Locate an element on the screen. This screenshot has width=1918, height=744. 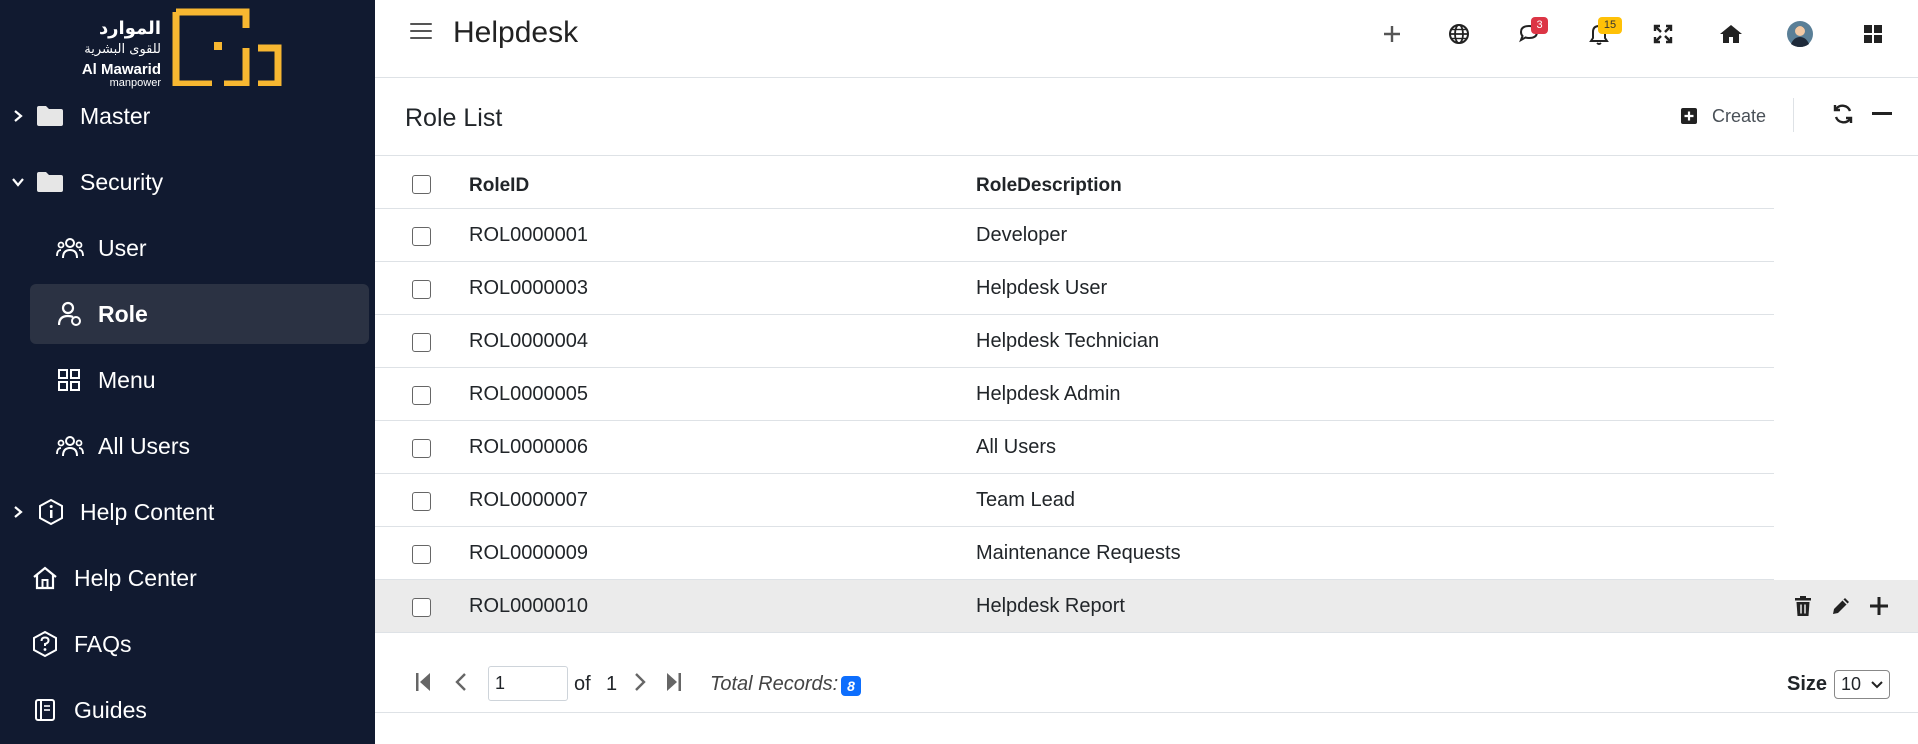
previous-page-icon is located at coordinates (461, 682).